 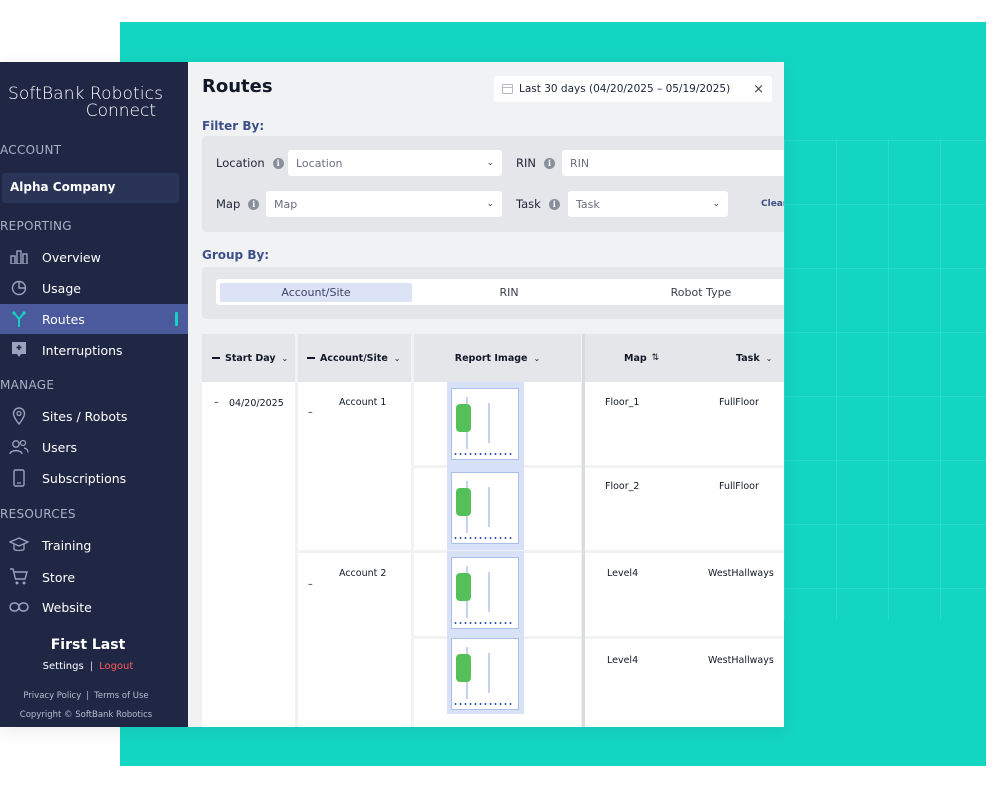 What do you see at coordinates (748, 358) in the screenshot?
I see `column-header-label: Task` at bounding box center [748, 358].